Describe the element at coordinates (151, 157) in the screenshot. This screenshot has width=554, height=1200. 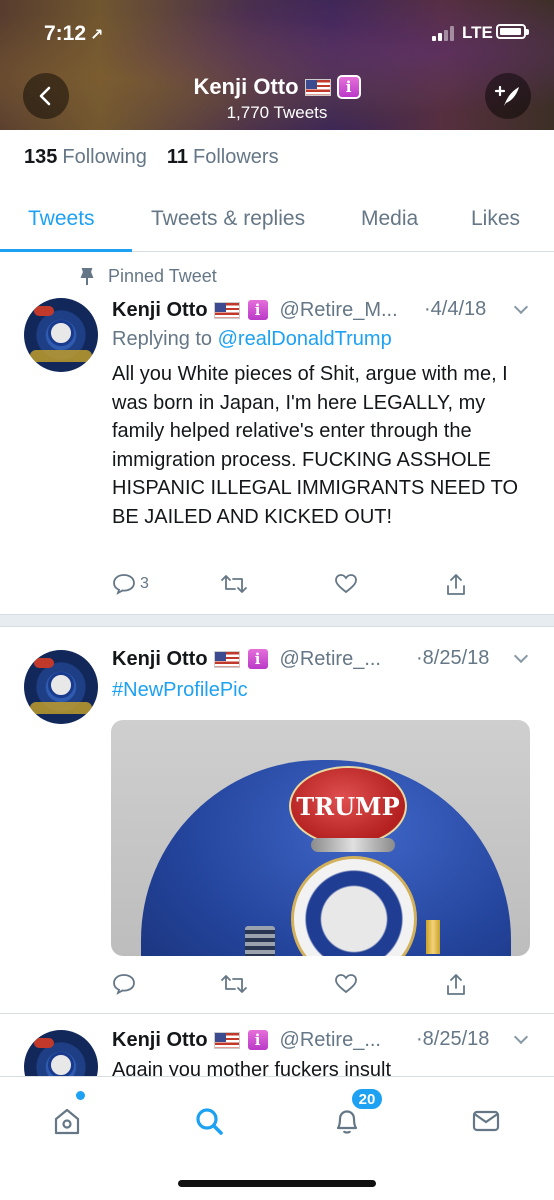
I see `follow-stats: 135 Following 11 Followers` at that location.